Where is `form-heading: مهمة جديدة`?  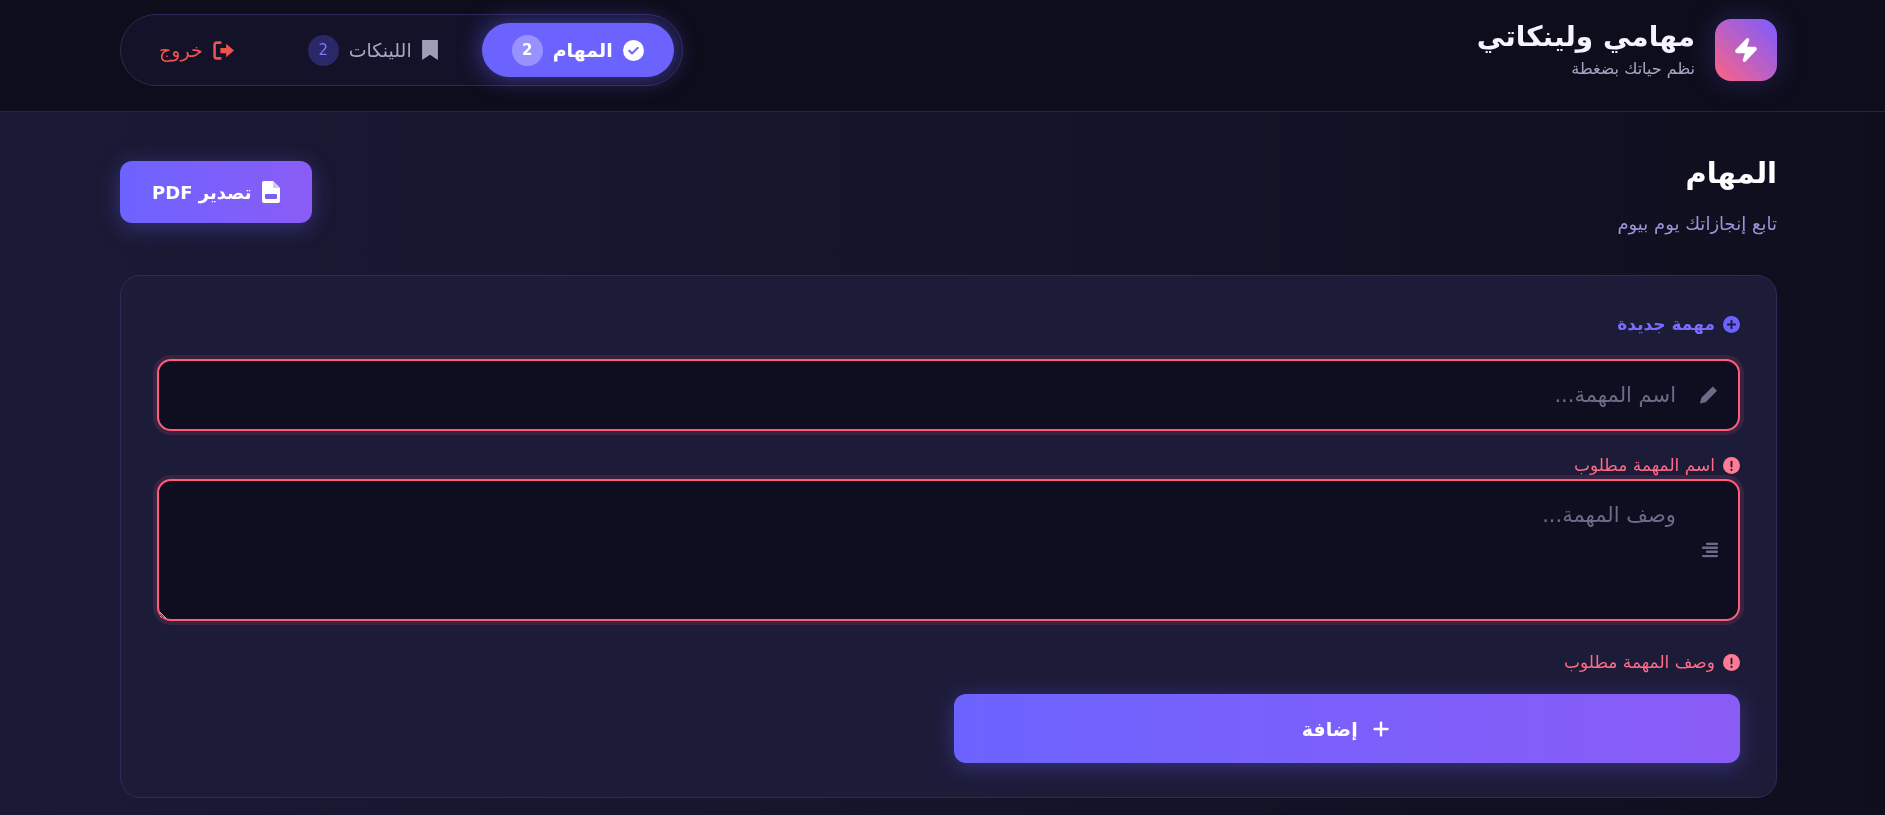 form-heading: مهمة جديدة is located at coordinates (1666, 324).